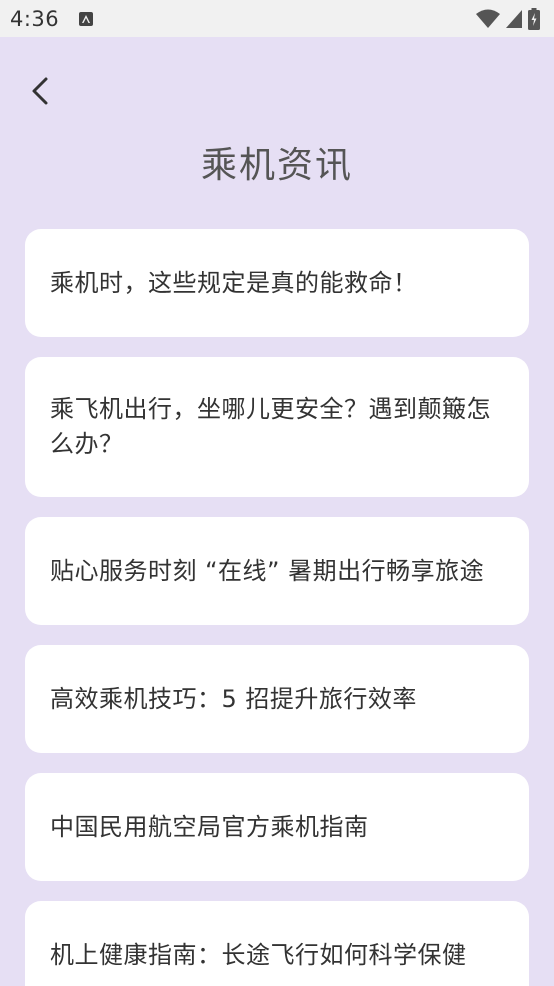 This screenshot has width=554, height=986. I want to click on article-card: 机上健康指南：长途飞行如何科学保健, so click(277, 943).